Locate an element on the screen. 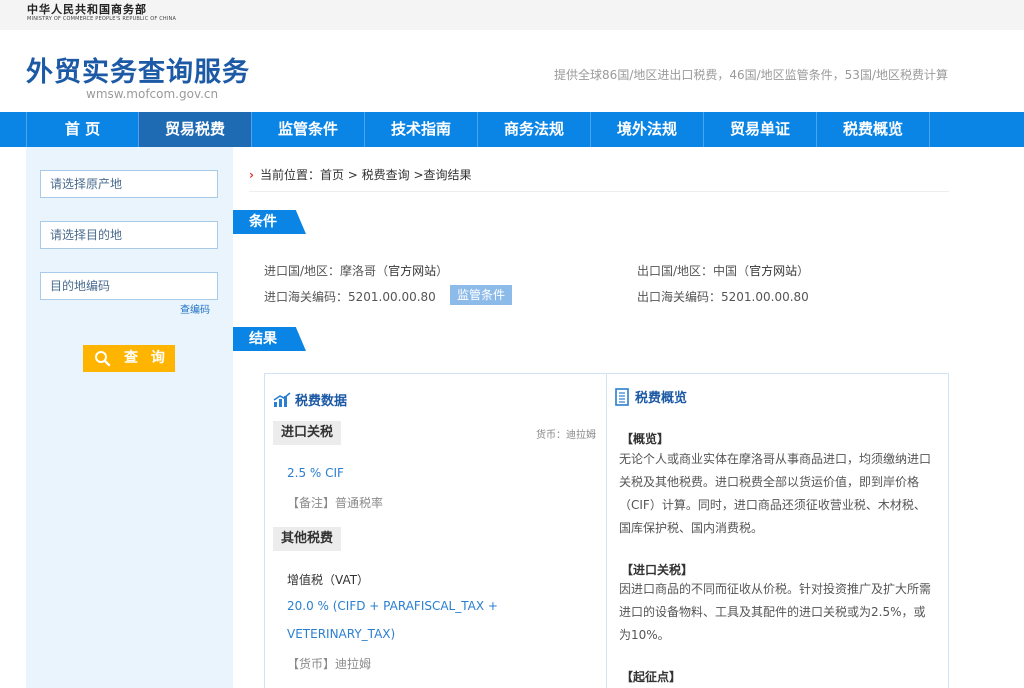  import-duty-heading: 进口关税 is located at coordinates (307, 433).